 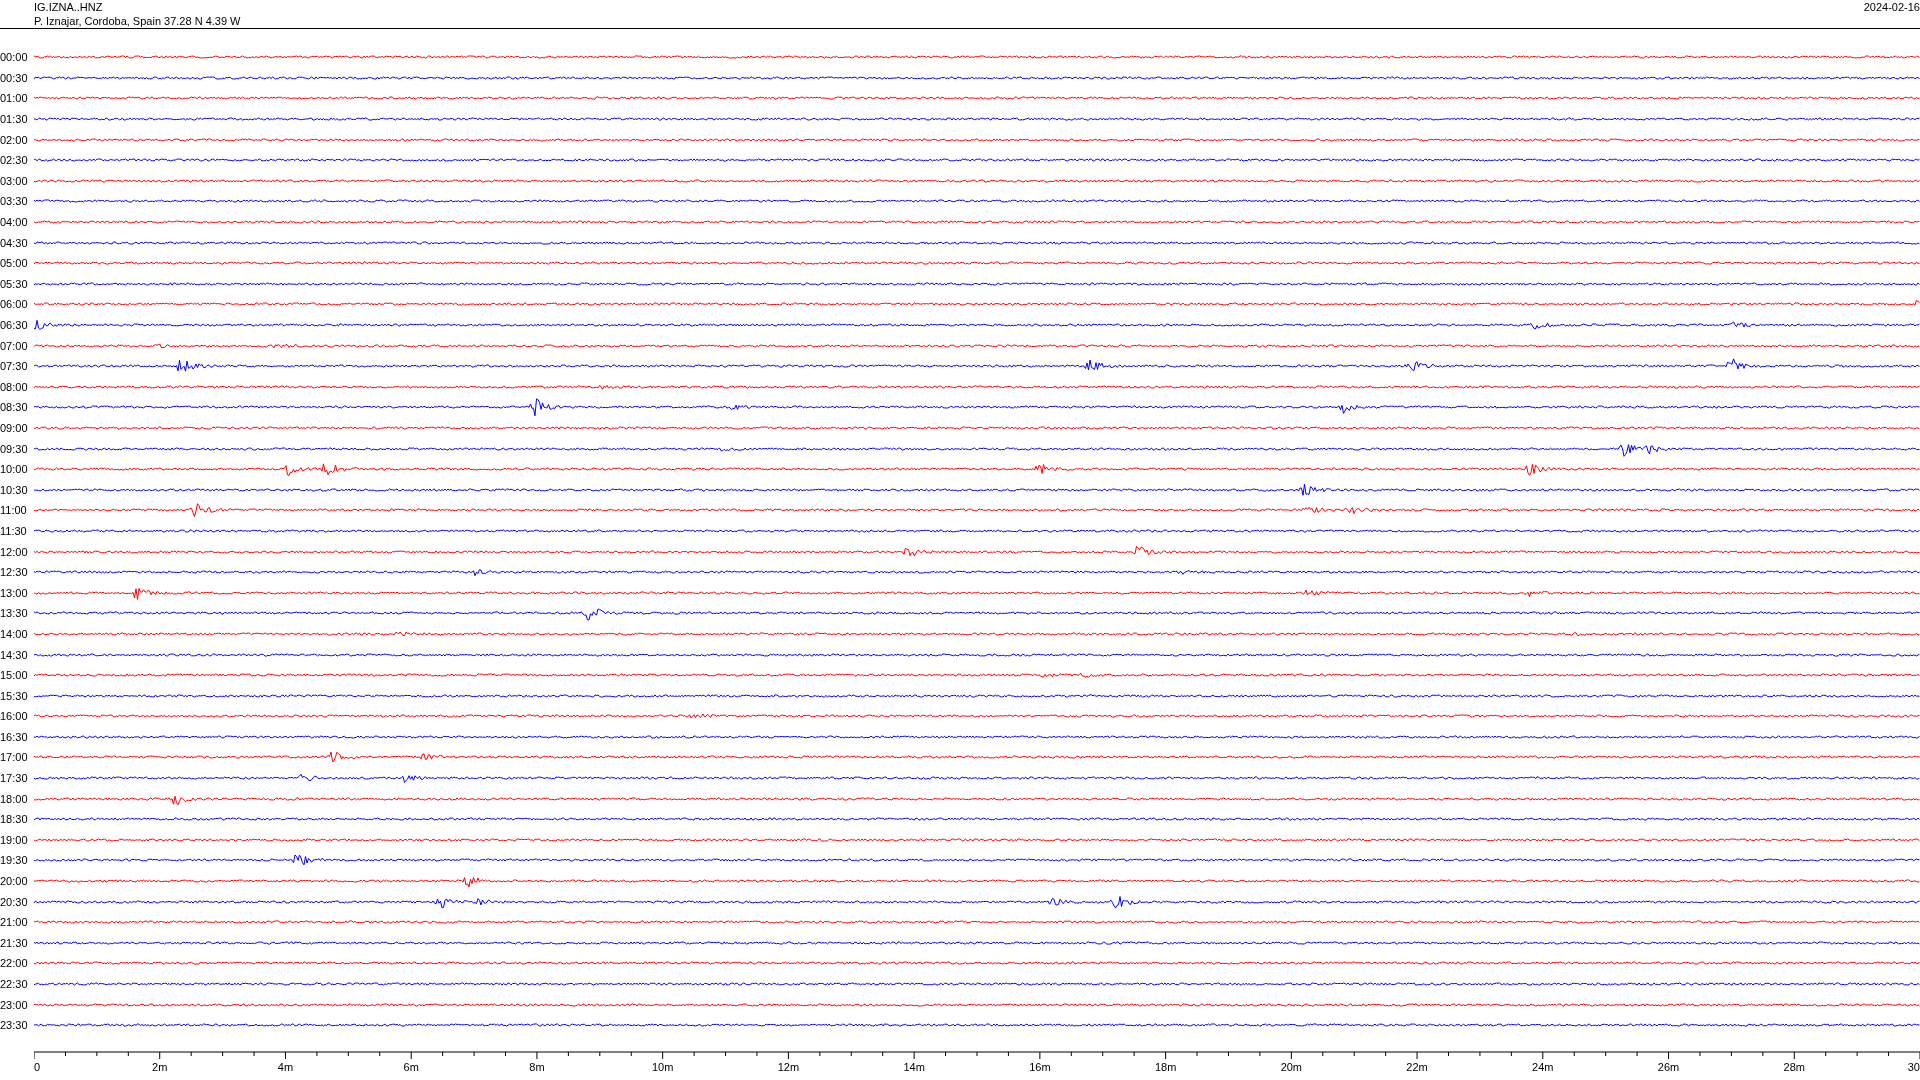 I want to click on time-label: 16:00, so click(x=14, y=716).